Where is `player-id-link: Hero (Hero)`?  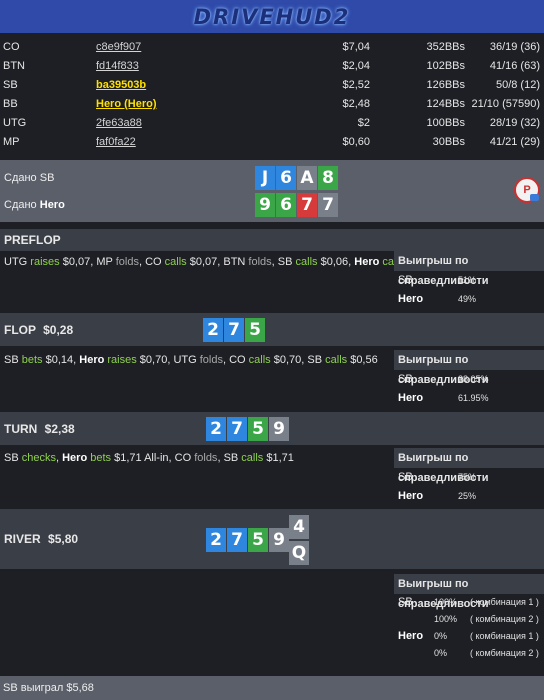
player-id-link: Hero (Hero) is located at coordinates (126, 104).